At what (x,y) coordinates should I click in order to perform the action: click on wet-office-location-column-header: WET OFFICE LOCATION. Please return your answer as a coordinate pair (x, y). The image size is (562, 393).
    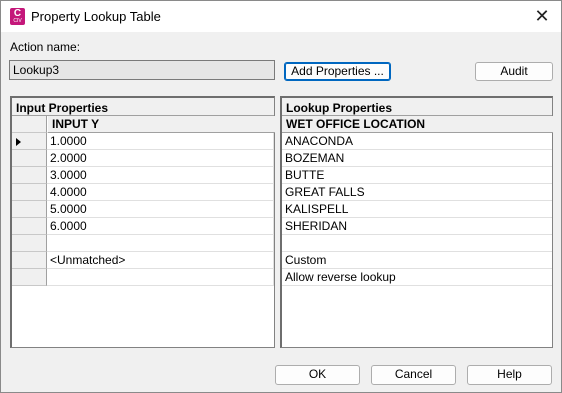
    Looking at the image, I should click on (417, 124).